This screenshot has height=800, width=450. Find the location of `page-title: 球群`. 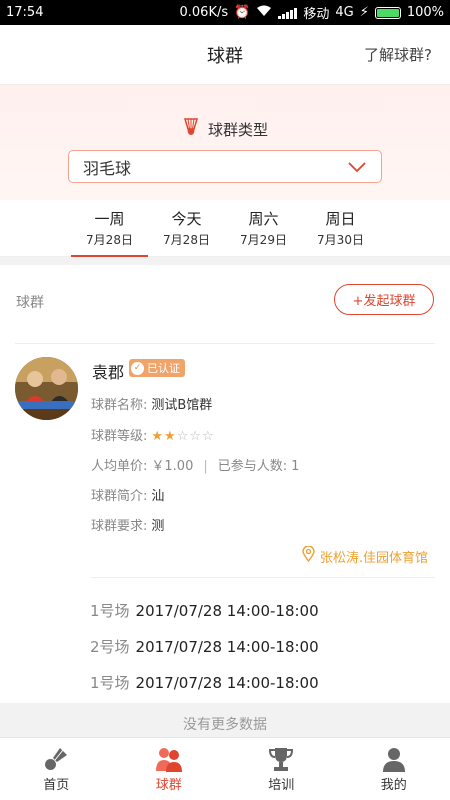

page-title: 球群 is located at coordinates (225, 56).